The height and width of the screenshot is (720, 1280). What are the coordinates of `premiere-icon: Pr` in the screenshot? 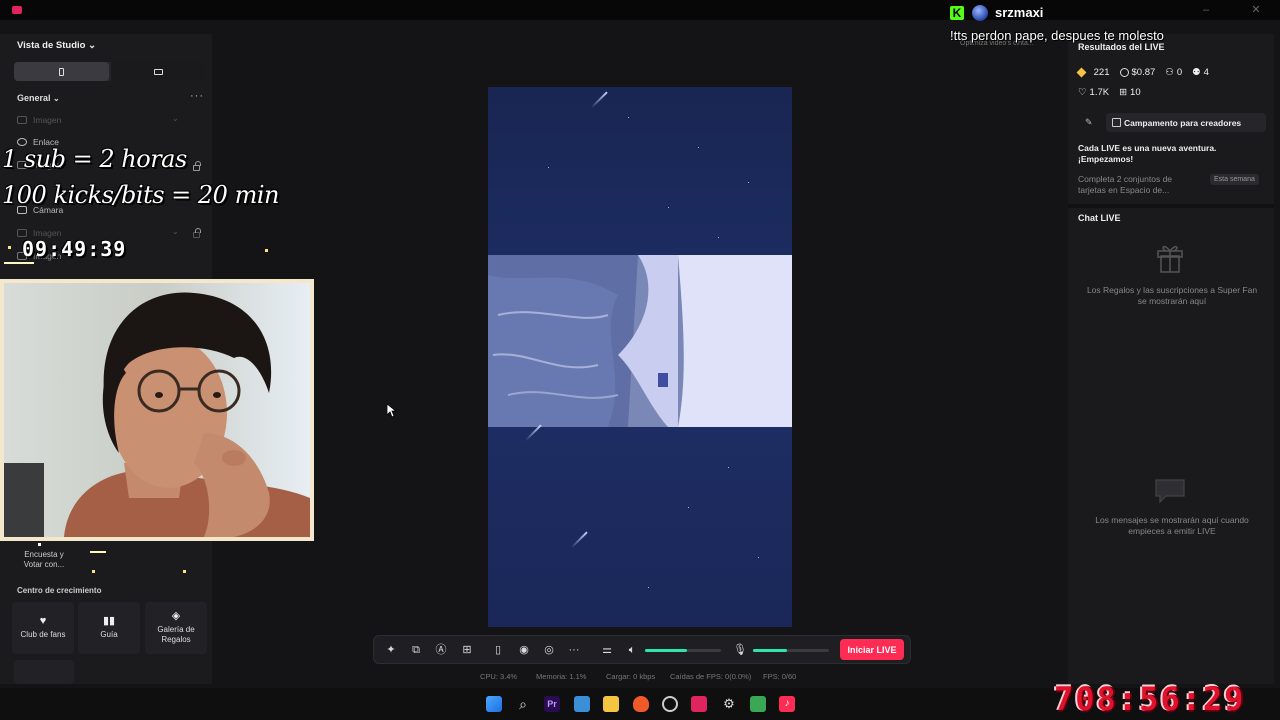 It's located at (552, 704).